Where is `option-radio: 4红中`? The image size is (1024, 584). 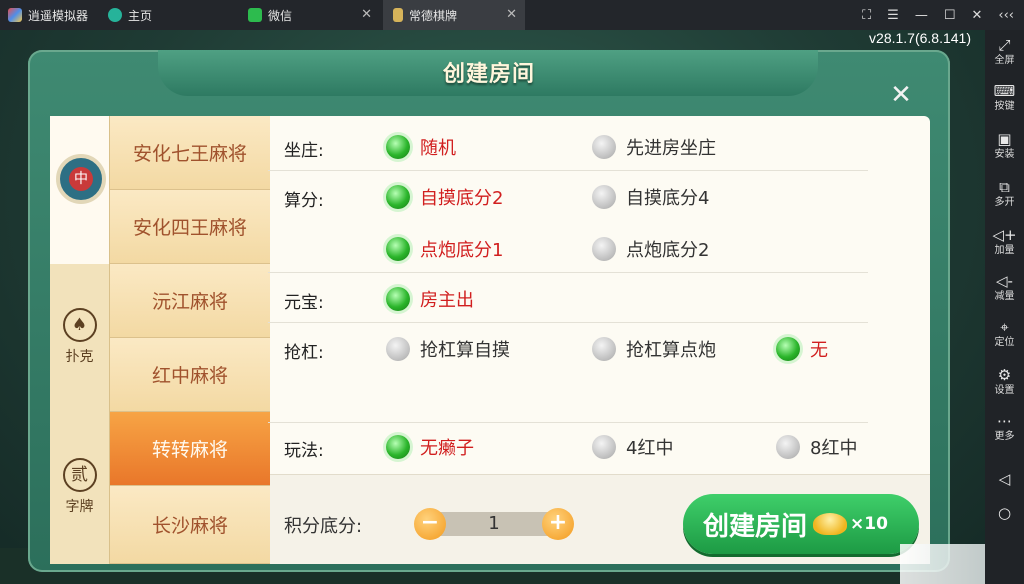
option-radio: 4红中 is located at coordinates (632, 447).